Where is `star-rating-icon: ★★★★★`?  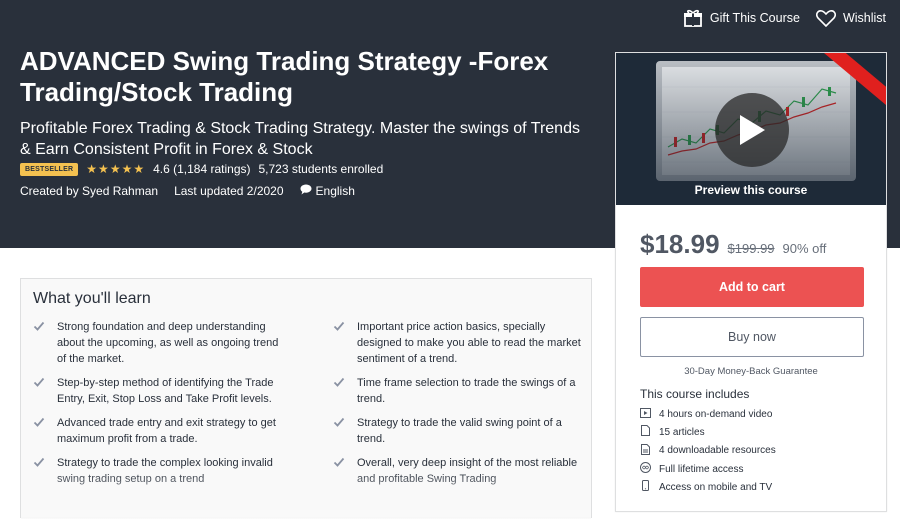
star-rating-icon: ★★★★★ is located at coordinates (116, 169).